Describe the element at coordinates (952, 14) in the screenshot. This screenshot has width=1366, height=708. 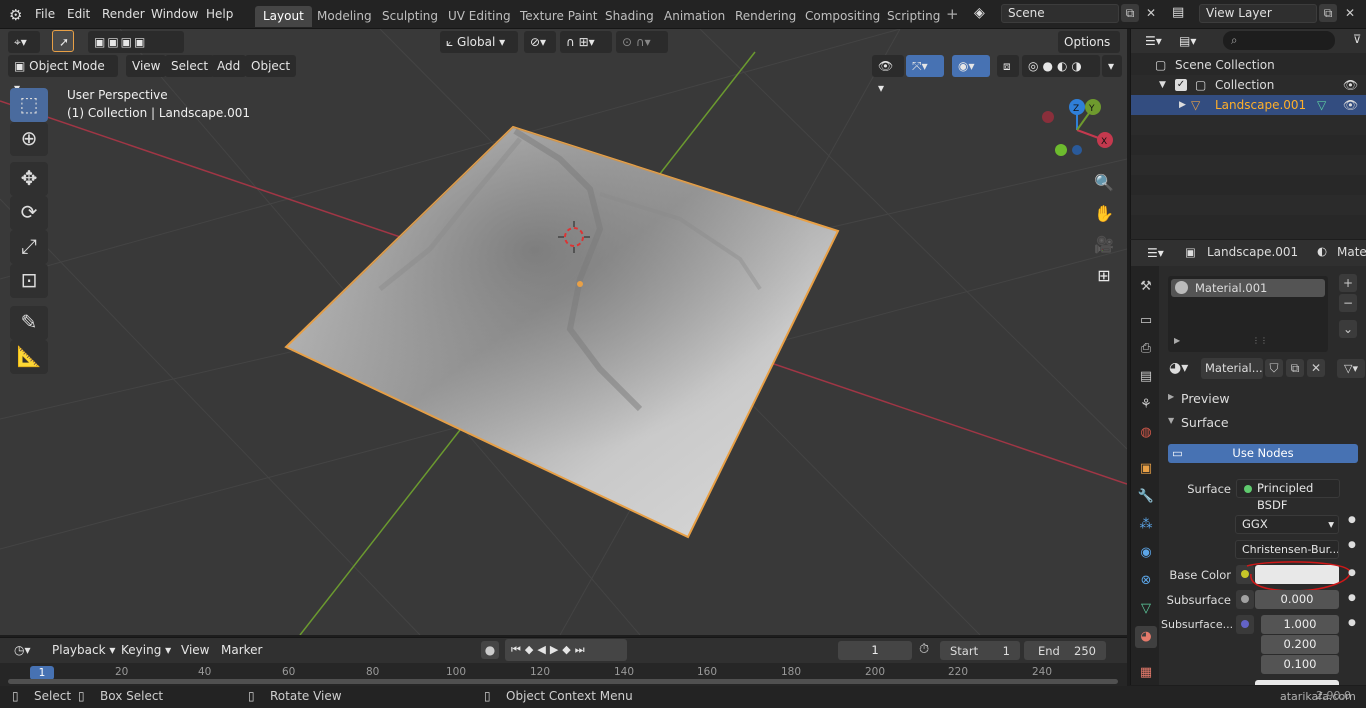
I see `add-workspace-button: +` at that location.